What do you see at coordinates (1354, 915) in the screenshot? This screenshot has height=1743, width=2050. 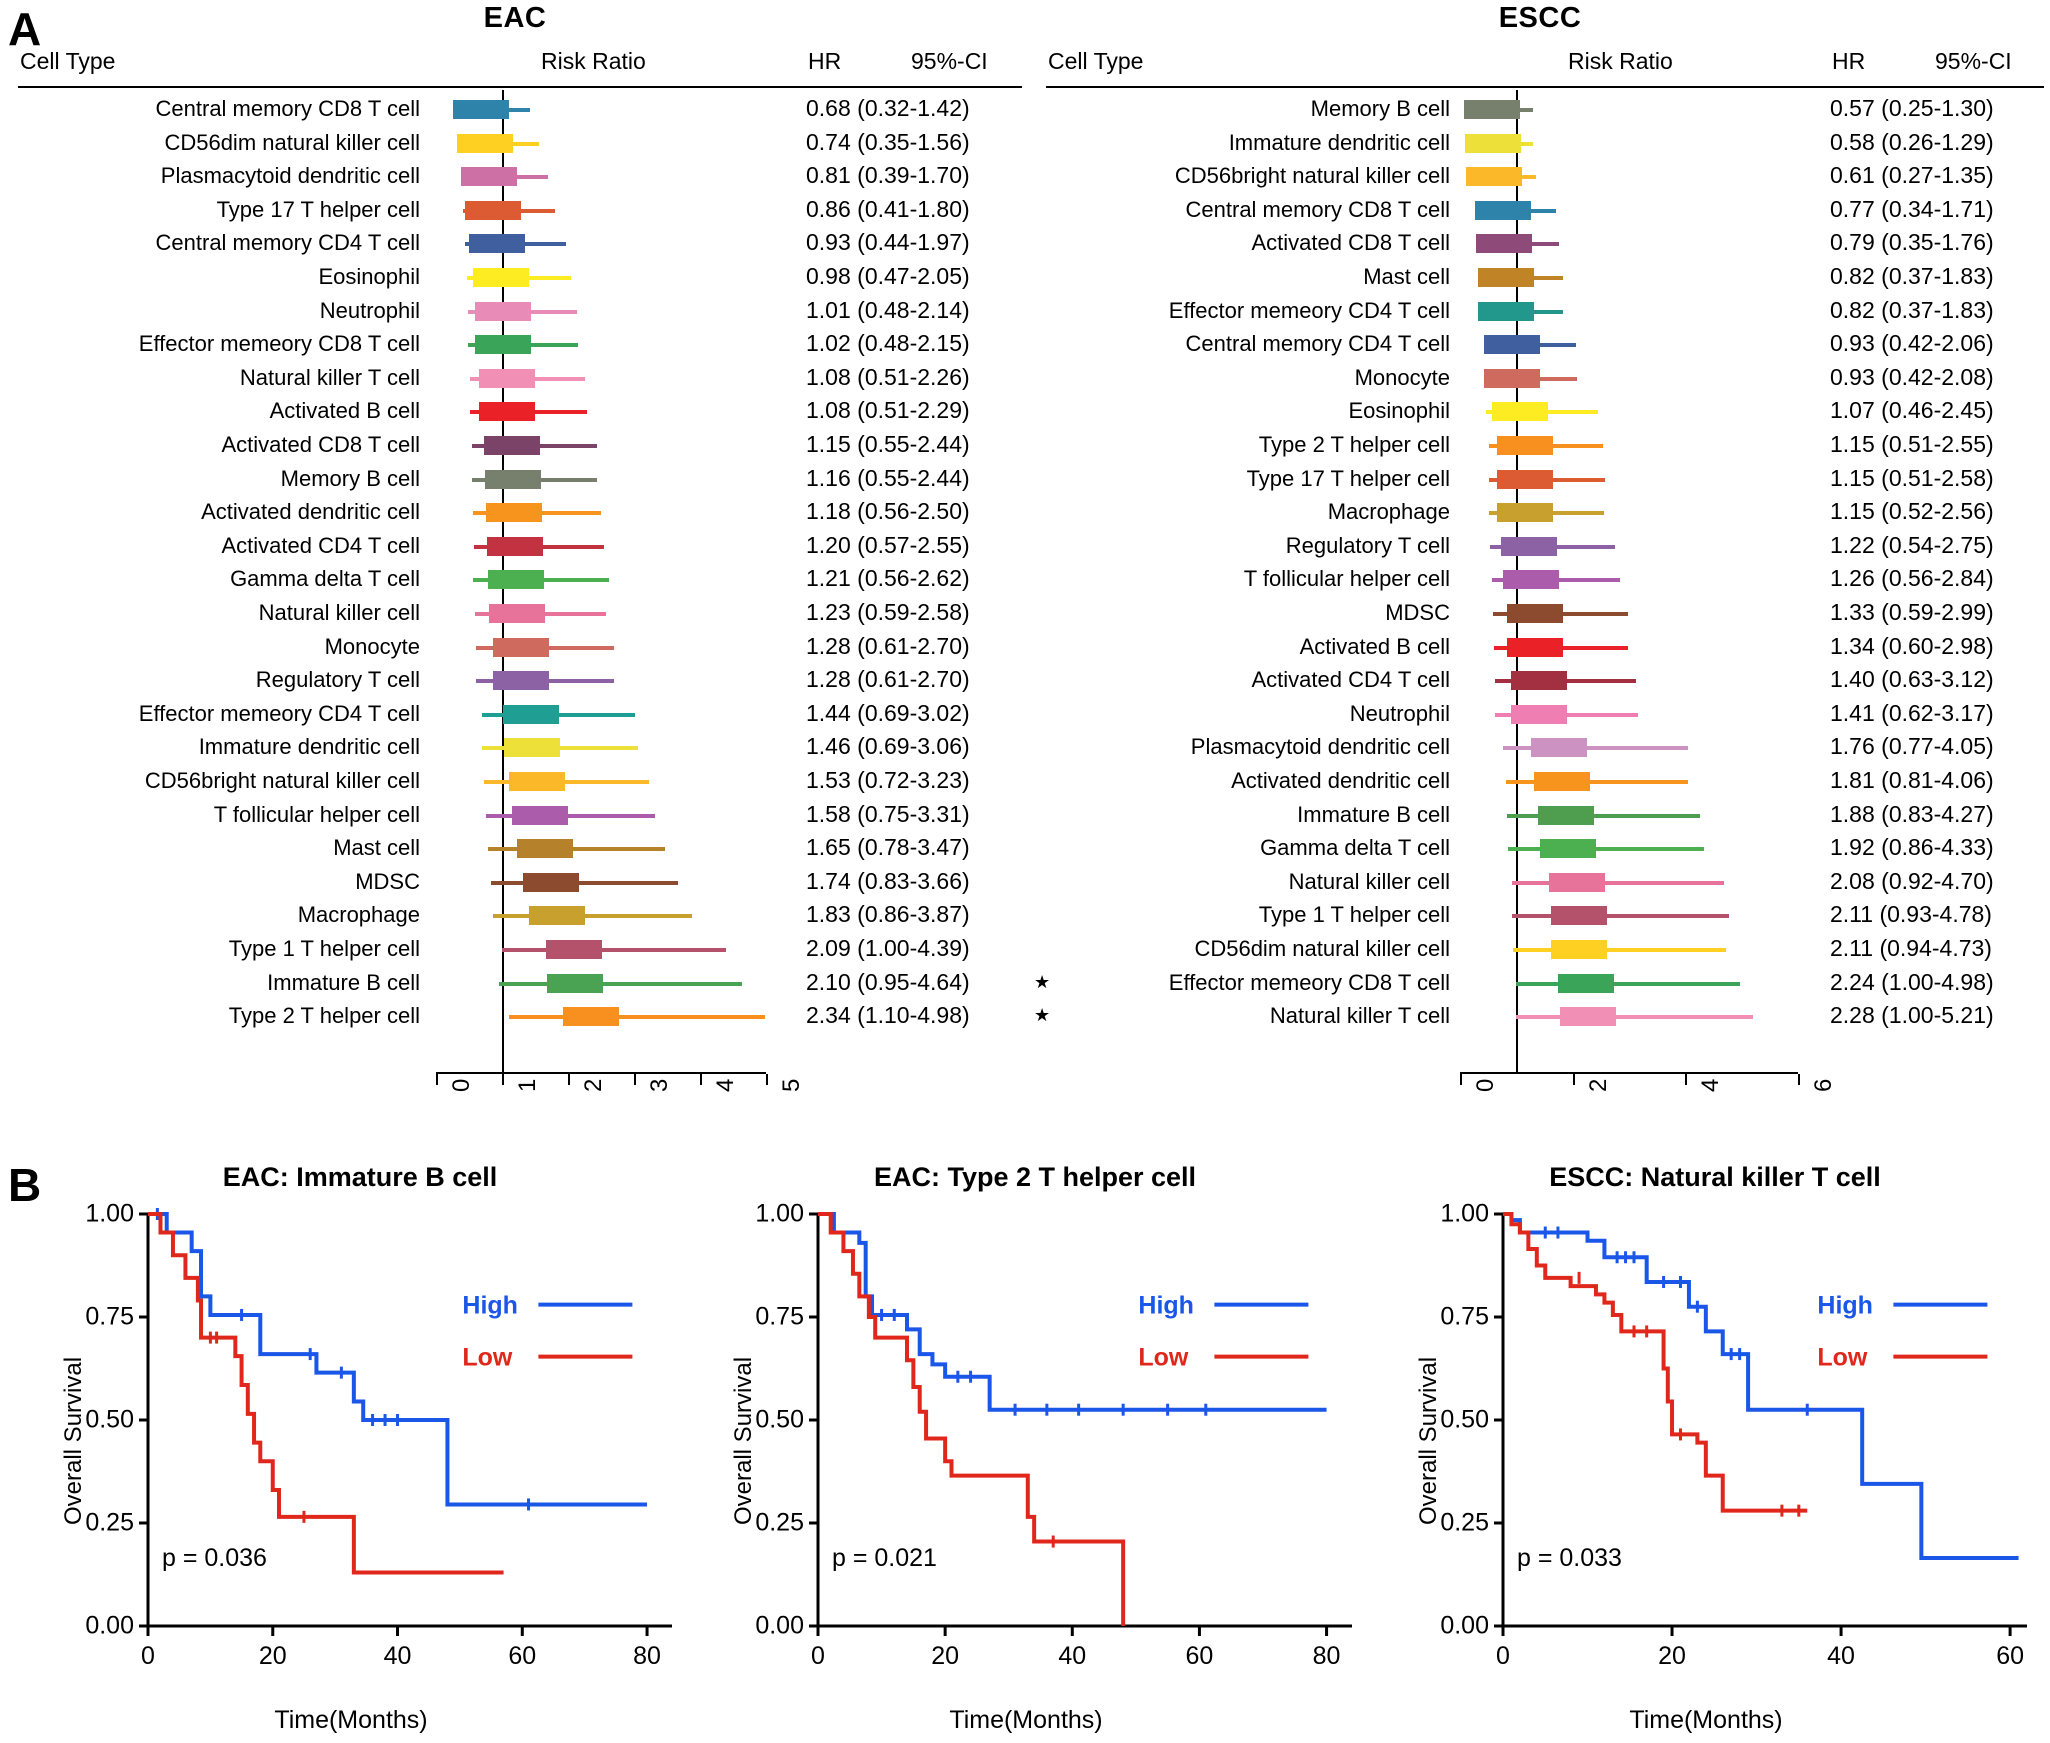 I see `cell-type-label: Type 1 T helper cell` at bounding box center [1354, 915].